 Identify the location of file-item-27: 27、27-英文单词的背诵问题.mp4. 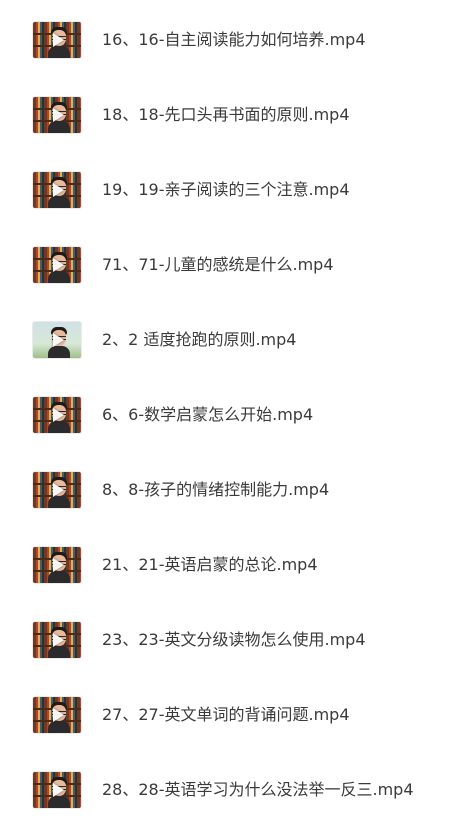
(236, 715).